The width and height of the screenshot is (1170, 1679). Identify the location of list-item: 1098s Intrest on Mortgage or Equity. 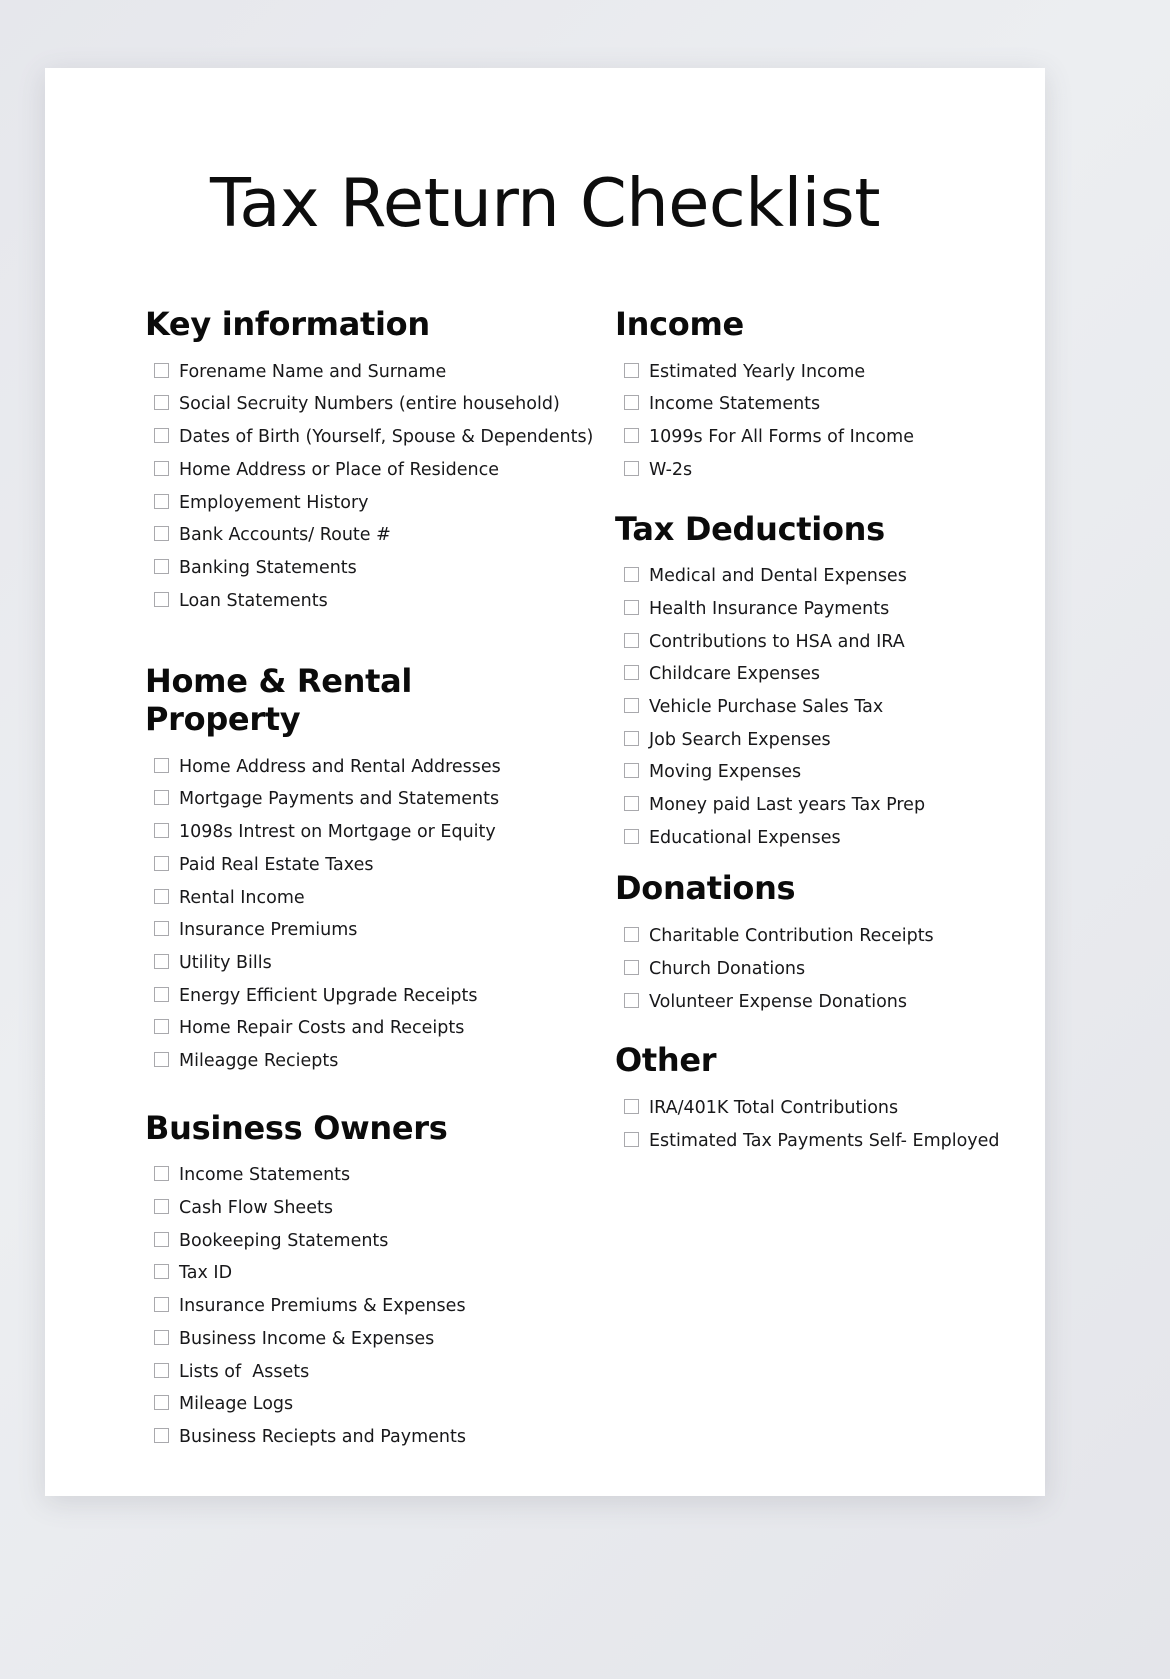
(338, 832).